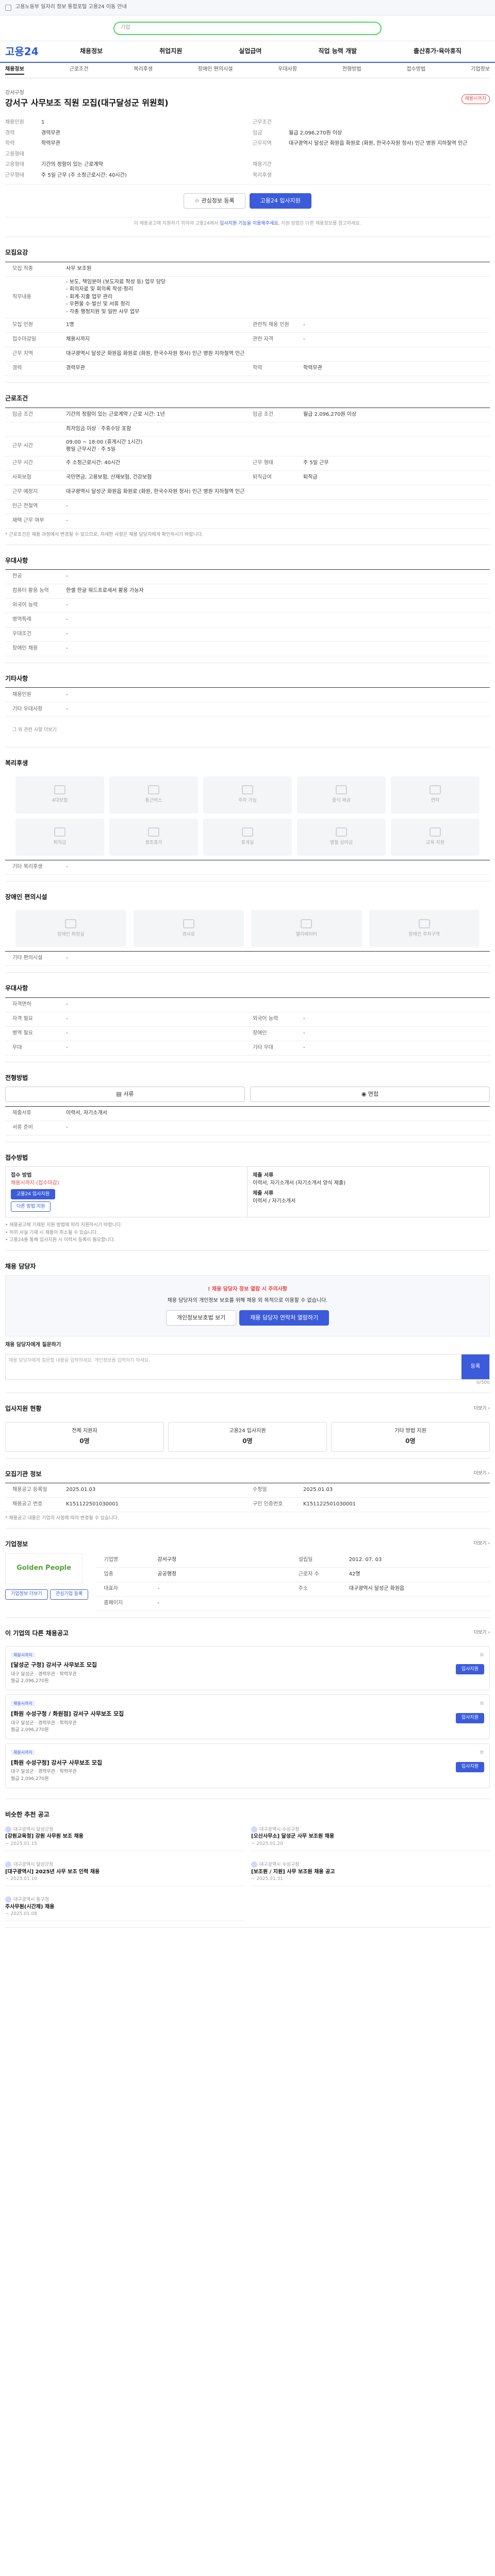 Image resolution: width=495 pixels, height=2576 pixels. What do you see at coordinates (247, 28) in the screenshot?
I see `search-input: 기업` at bounding box center [247, 28].